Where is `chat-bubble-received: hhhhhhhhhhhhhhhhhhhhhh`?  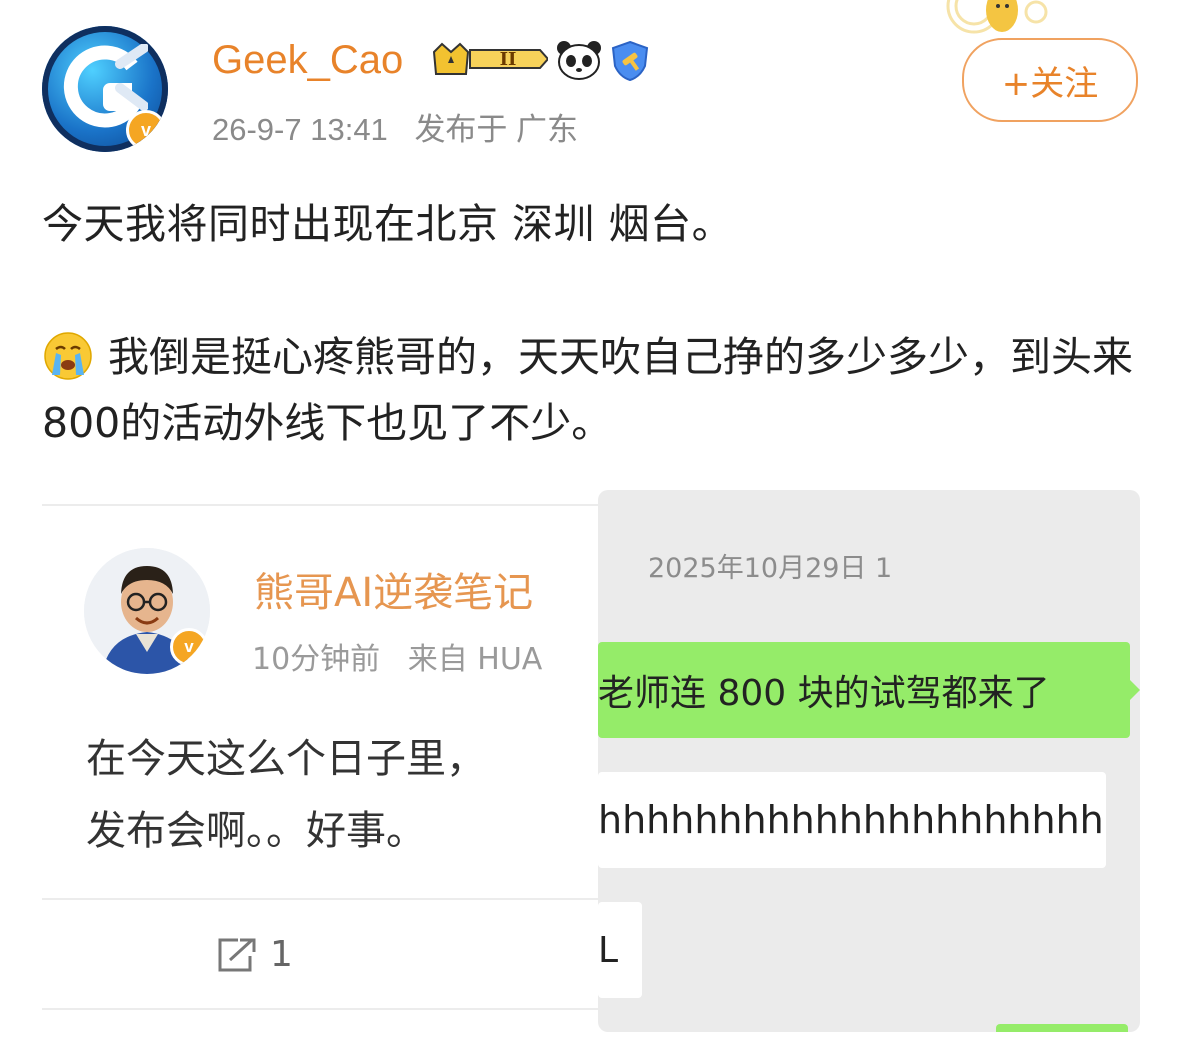 chat-bubble-received: hhhhhhhhhhhhhhhhhhhhhh is located at coordinates (852, 820).